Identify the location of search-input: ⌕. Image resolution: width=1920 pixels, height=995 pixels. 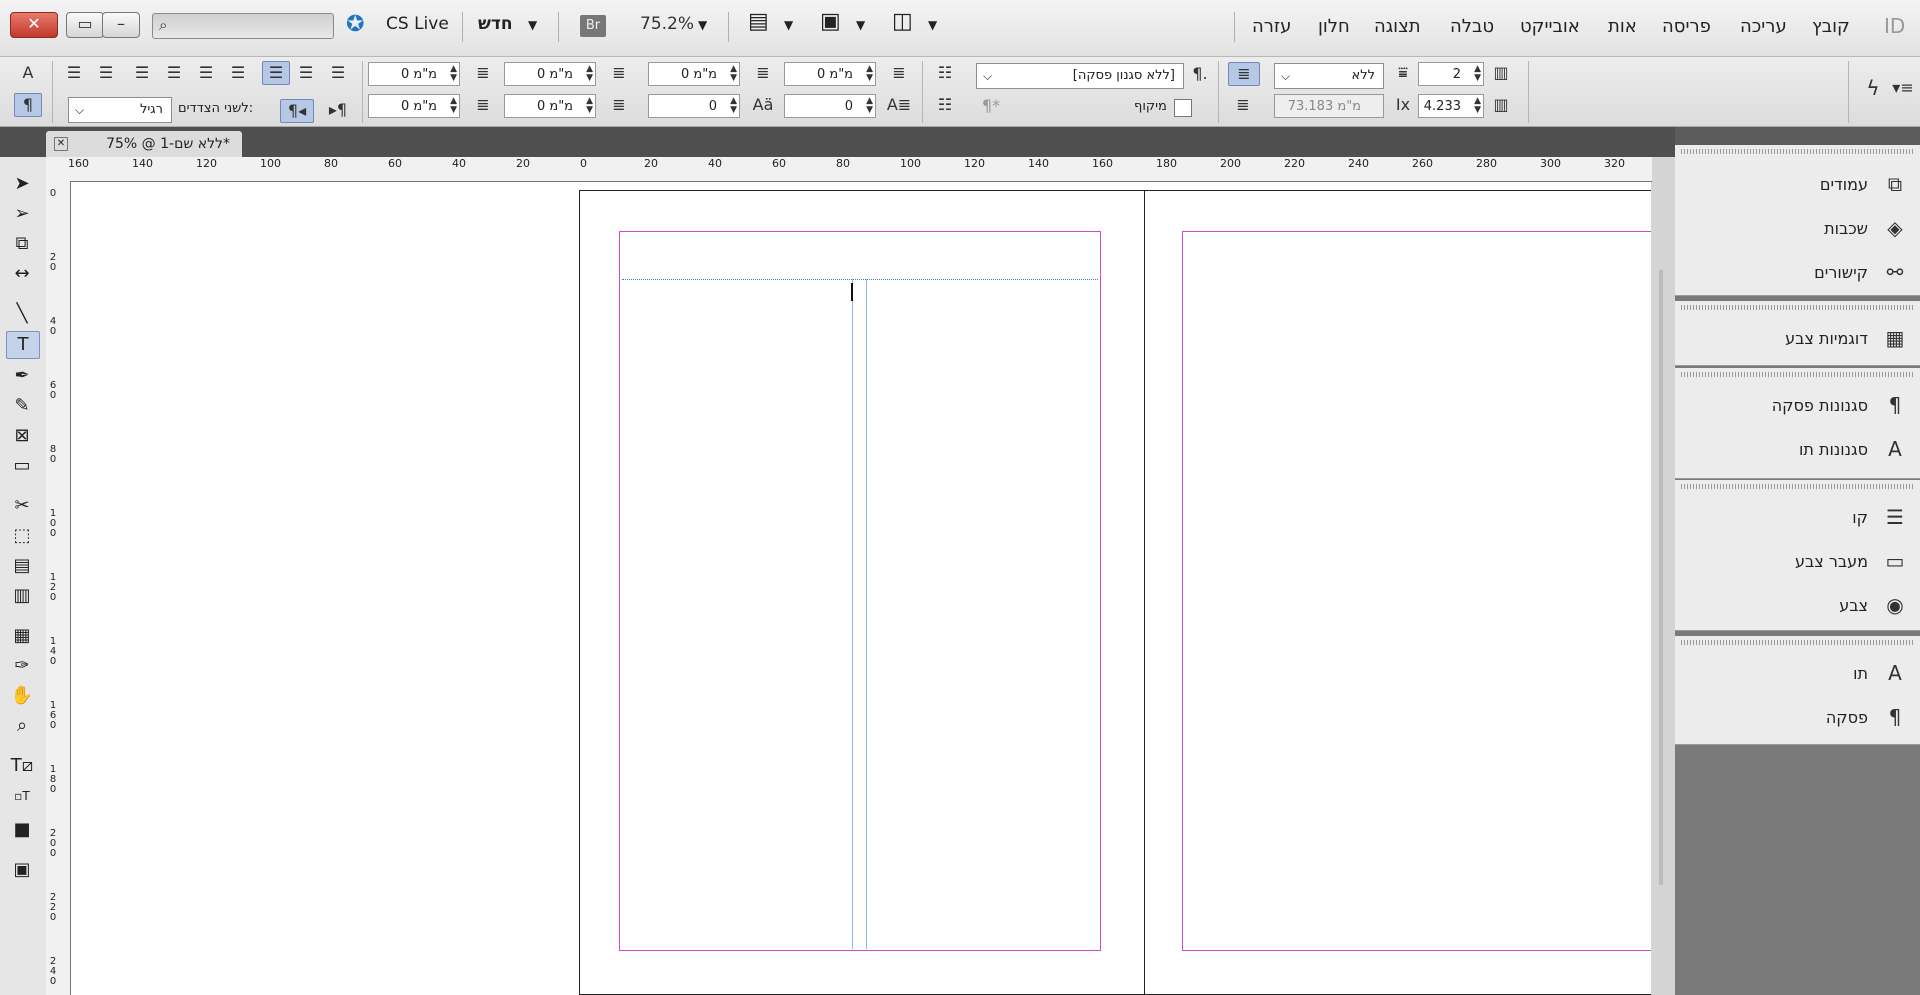
(243, 26).